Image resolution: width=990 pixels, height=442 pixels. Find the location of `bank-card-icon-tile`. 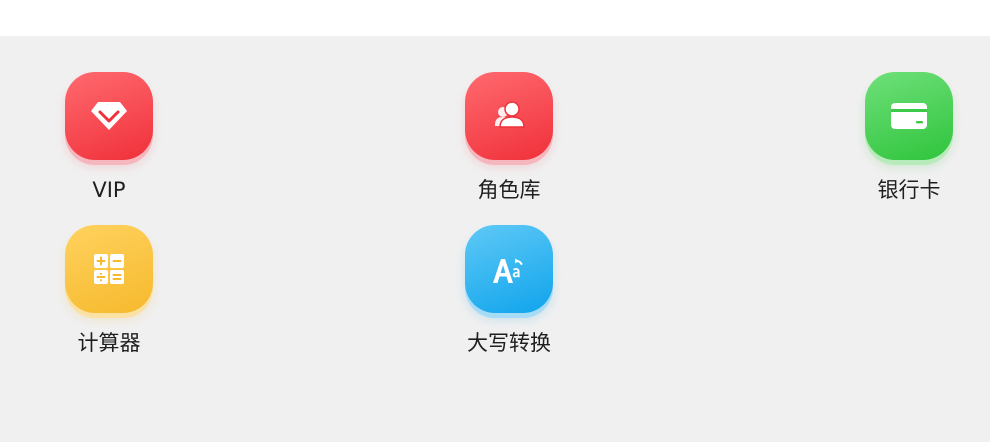

bank-card-icon-tile is located at coordinates (909, 116).